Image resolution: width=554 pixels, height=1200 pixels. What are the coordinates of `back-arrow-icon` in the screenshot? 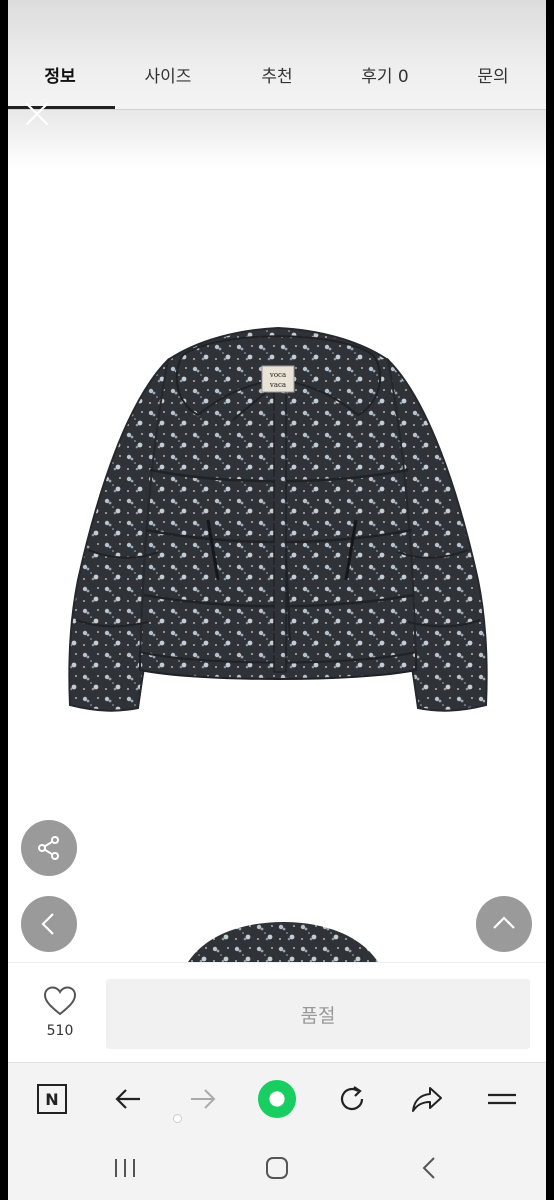 It's located at (127, 1099).